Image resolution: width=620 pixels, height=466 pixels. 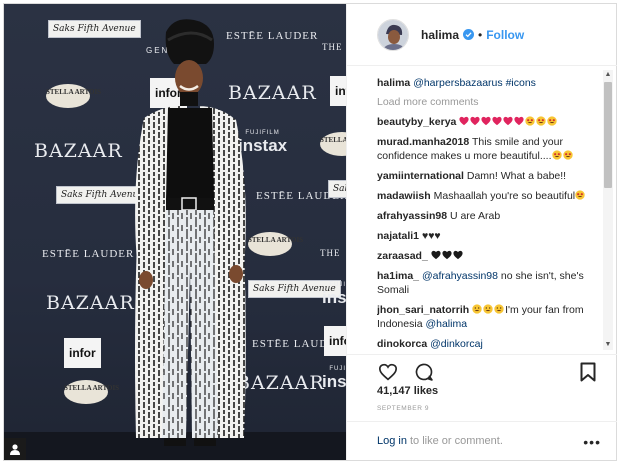 I want to click on login-link: Log in, so click(x=392, y=441).